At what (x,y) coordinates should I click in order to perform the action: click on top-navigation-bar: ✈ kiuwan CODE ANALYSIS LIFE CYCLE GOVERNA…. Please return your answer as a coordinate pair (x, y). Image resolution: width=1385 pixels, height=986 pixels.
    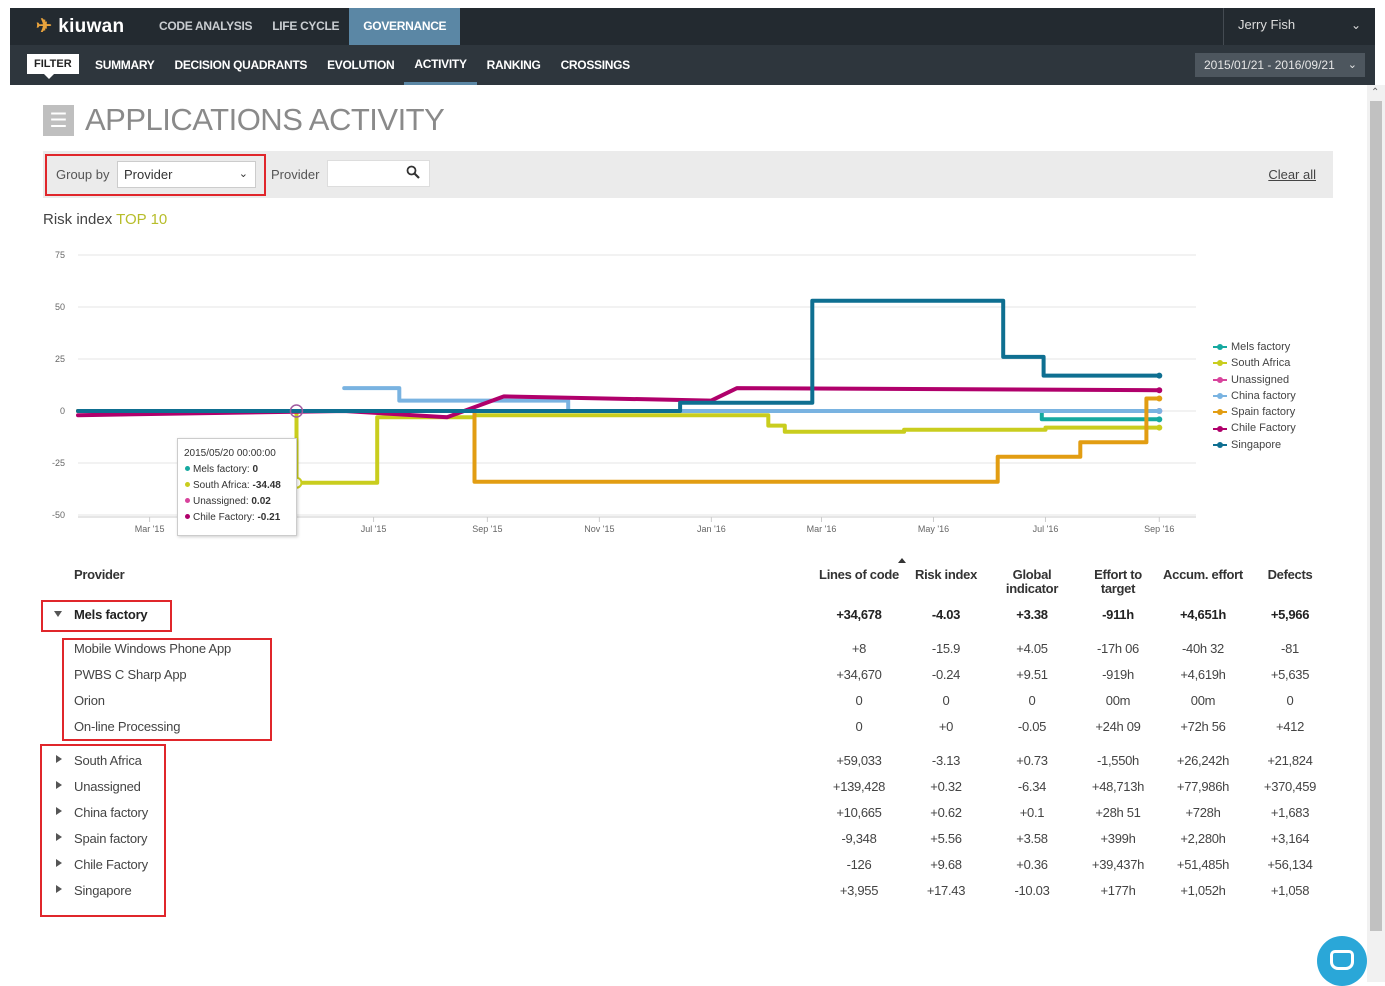
    Looking at the image, I should click on (692, 26).